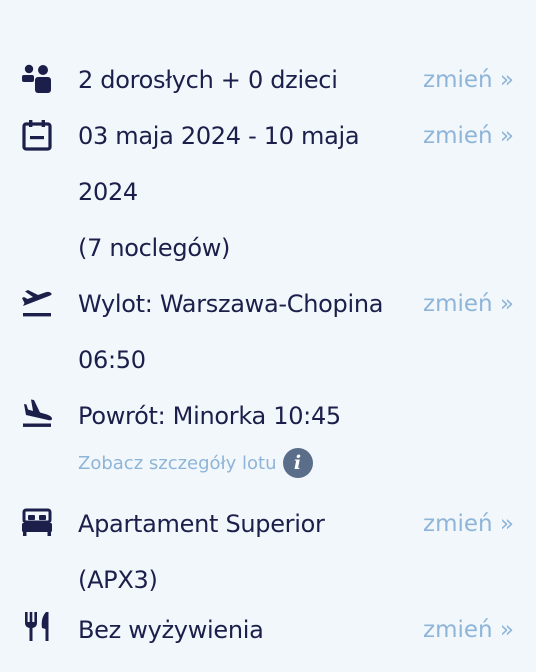 The image size is (536, 672). I want to click on info-icon: i, so click(297, 463).